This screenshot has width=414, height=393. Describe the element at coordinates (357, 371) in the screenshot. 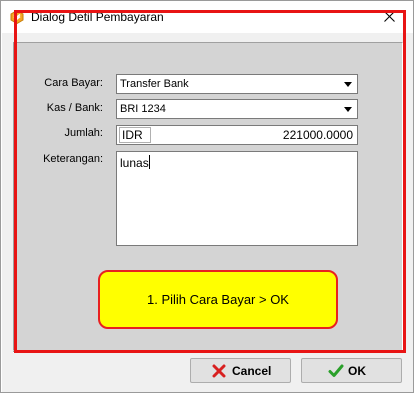

I see `ok-button-label: OK` at that location.